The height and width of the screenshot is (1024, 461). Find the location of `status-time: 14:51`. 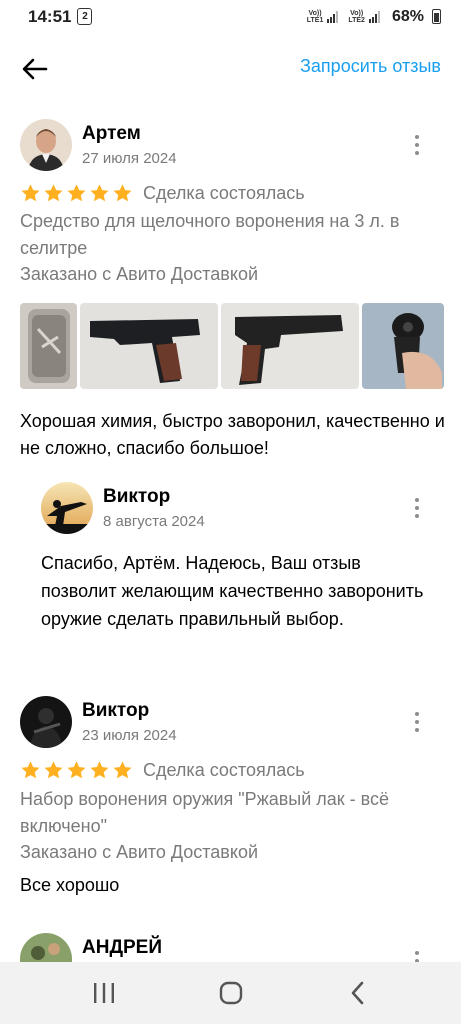

status-time: 14:51 is located at coordinates (50, 16).